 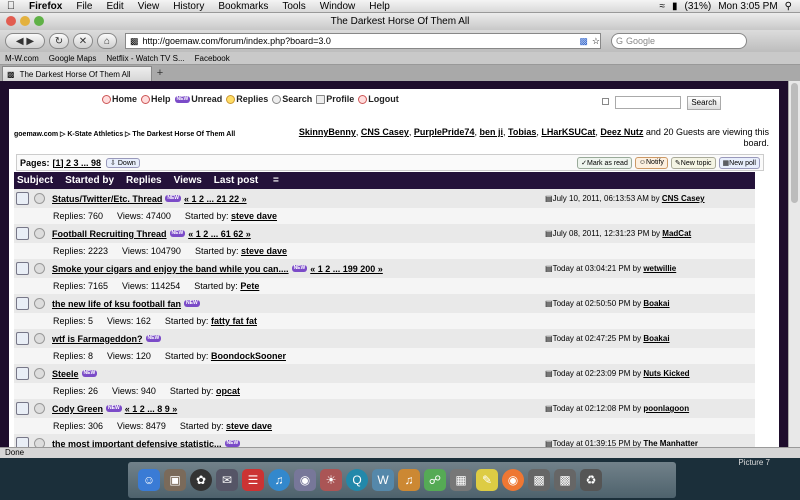 What do you see at coordinates (188, 180) in the screenshot?
I see `col-views: Views` at bounding box center [188, 180].